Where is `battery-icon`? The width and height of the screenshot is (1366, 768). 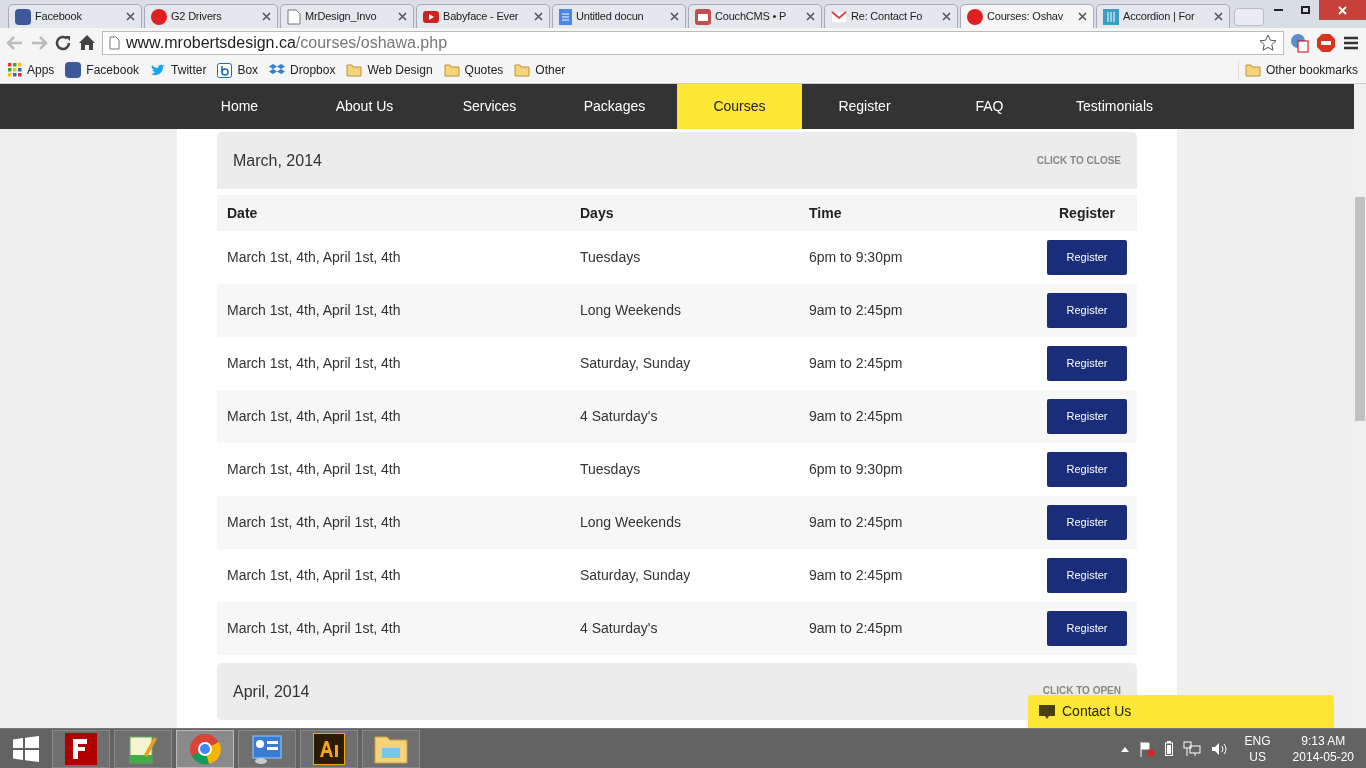
battery-icon is located at coordinates (1168, 748).